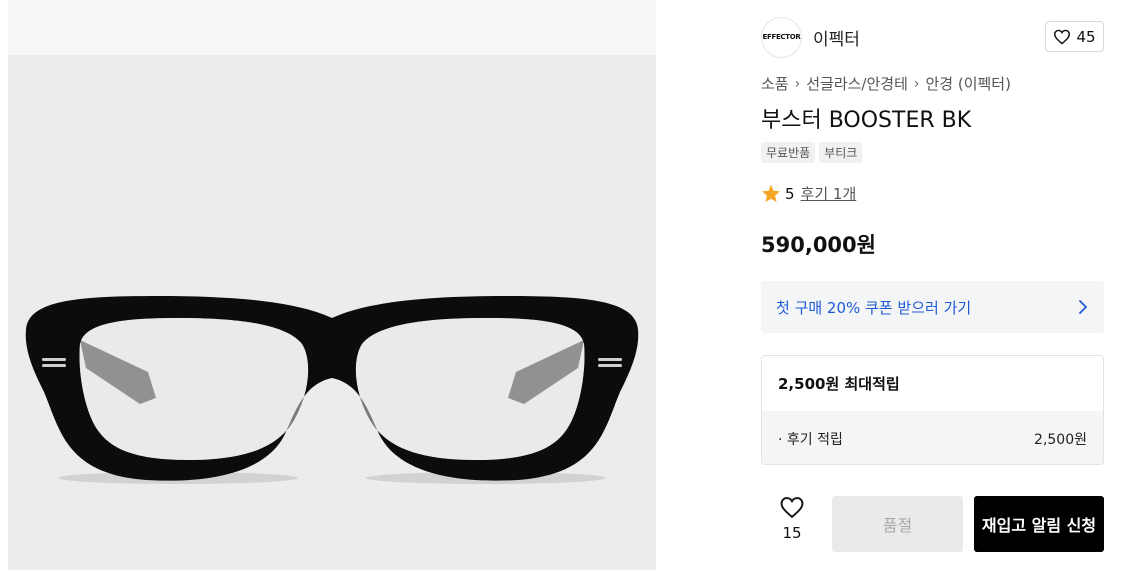 This screenshot has width=1125, height=570. I want to click on like-count: 45, so click(1086, 36).